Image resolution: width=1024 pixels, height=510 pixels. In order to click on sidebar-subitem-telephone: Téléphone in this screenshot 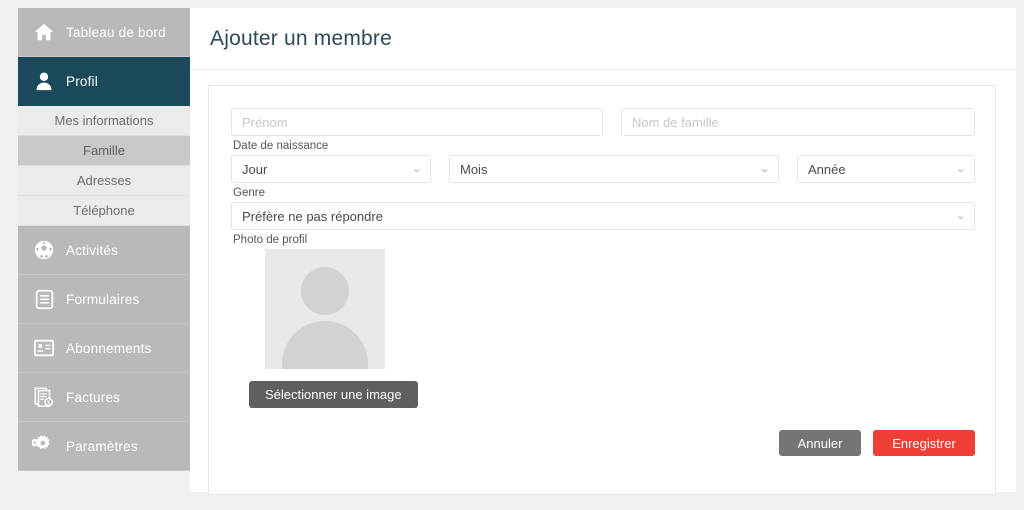, I will do `click(104, 211)`.